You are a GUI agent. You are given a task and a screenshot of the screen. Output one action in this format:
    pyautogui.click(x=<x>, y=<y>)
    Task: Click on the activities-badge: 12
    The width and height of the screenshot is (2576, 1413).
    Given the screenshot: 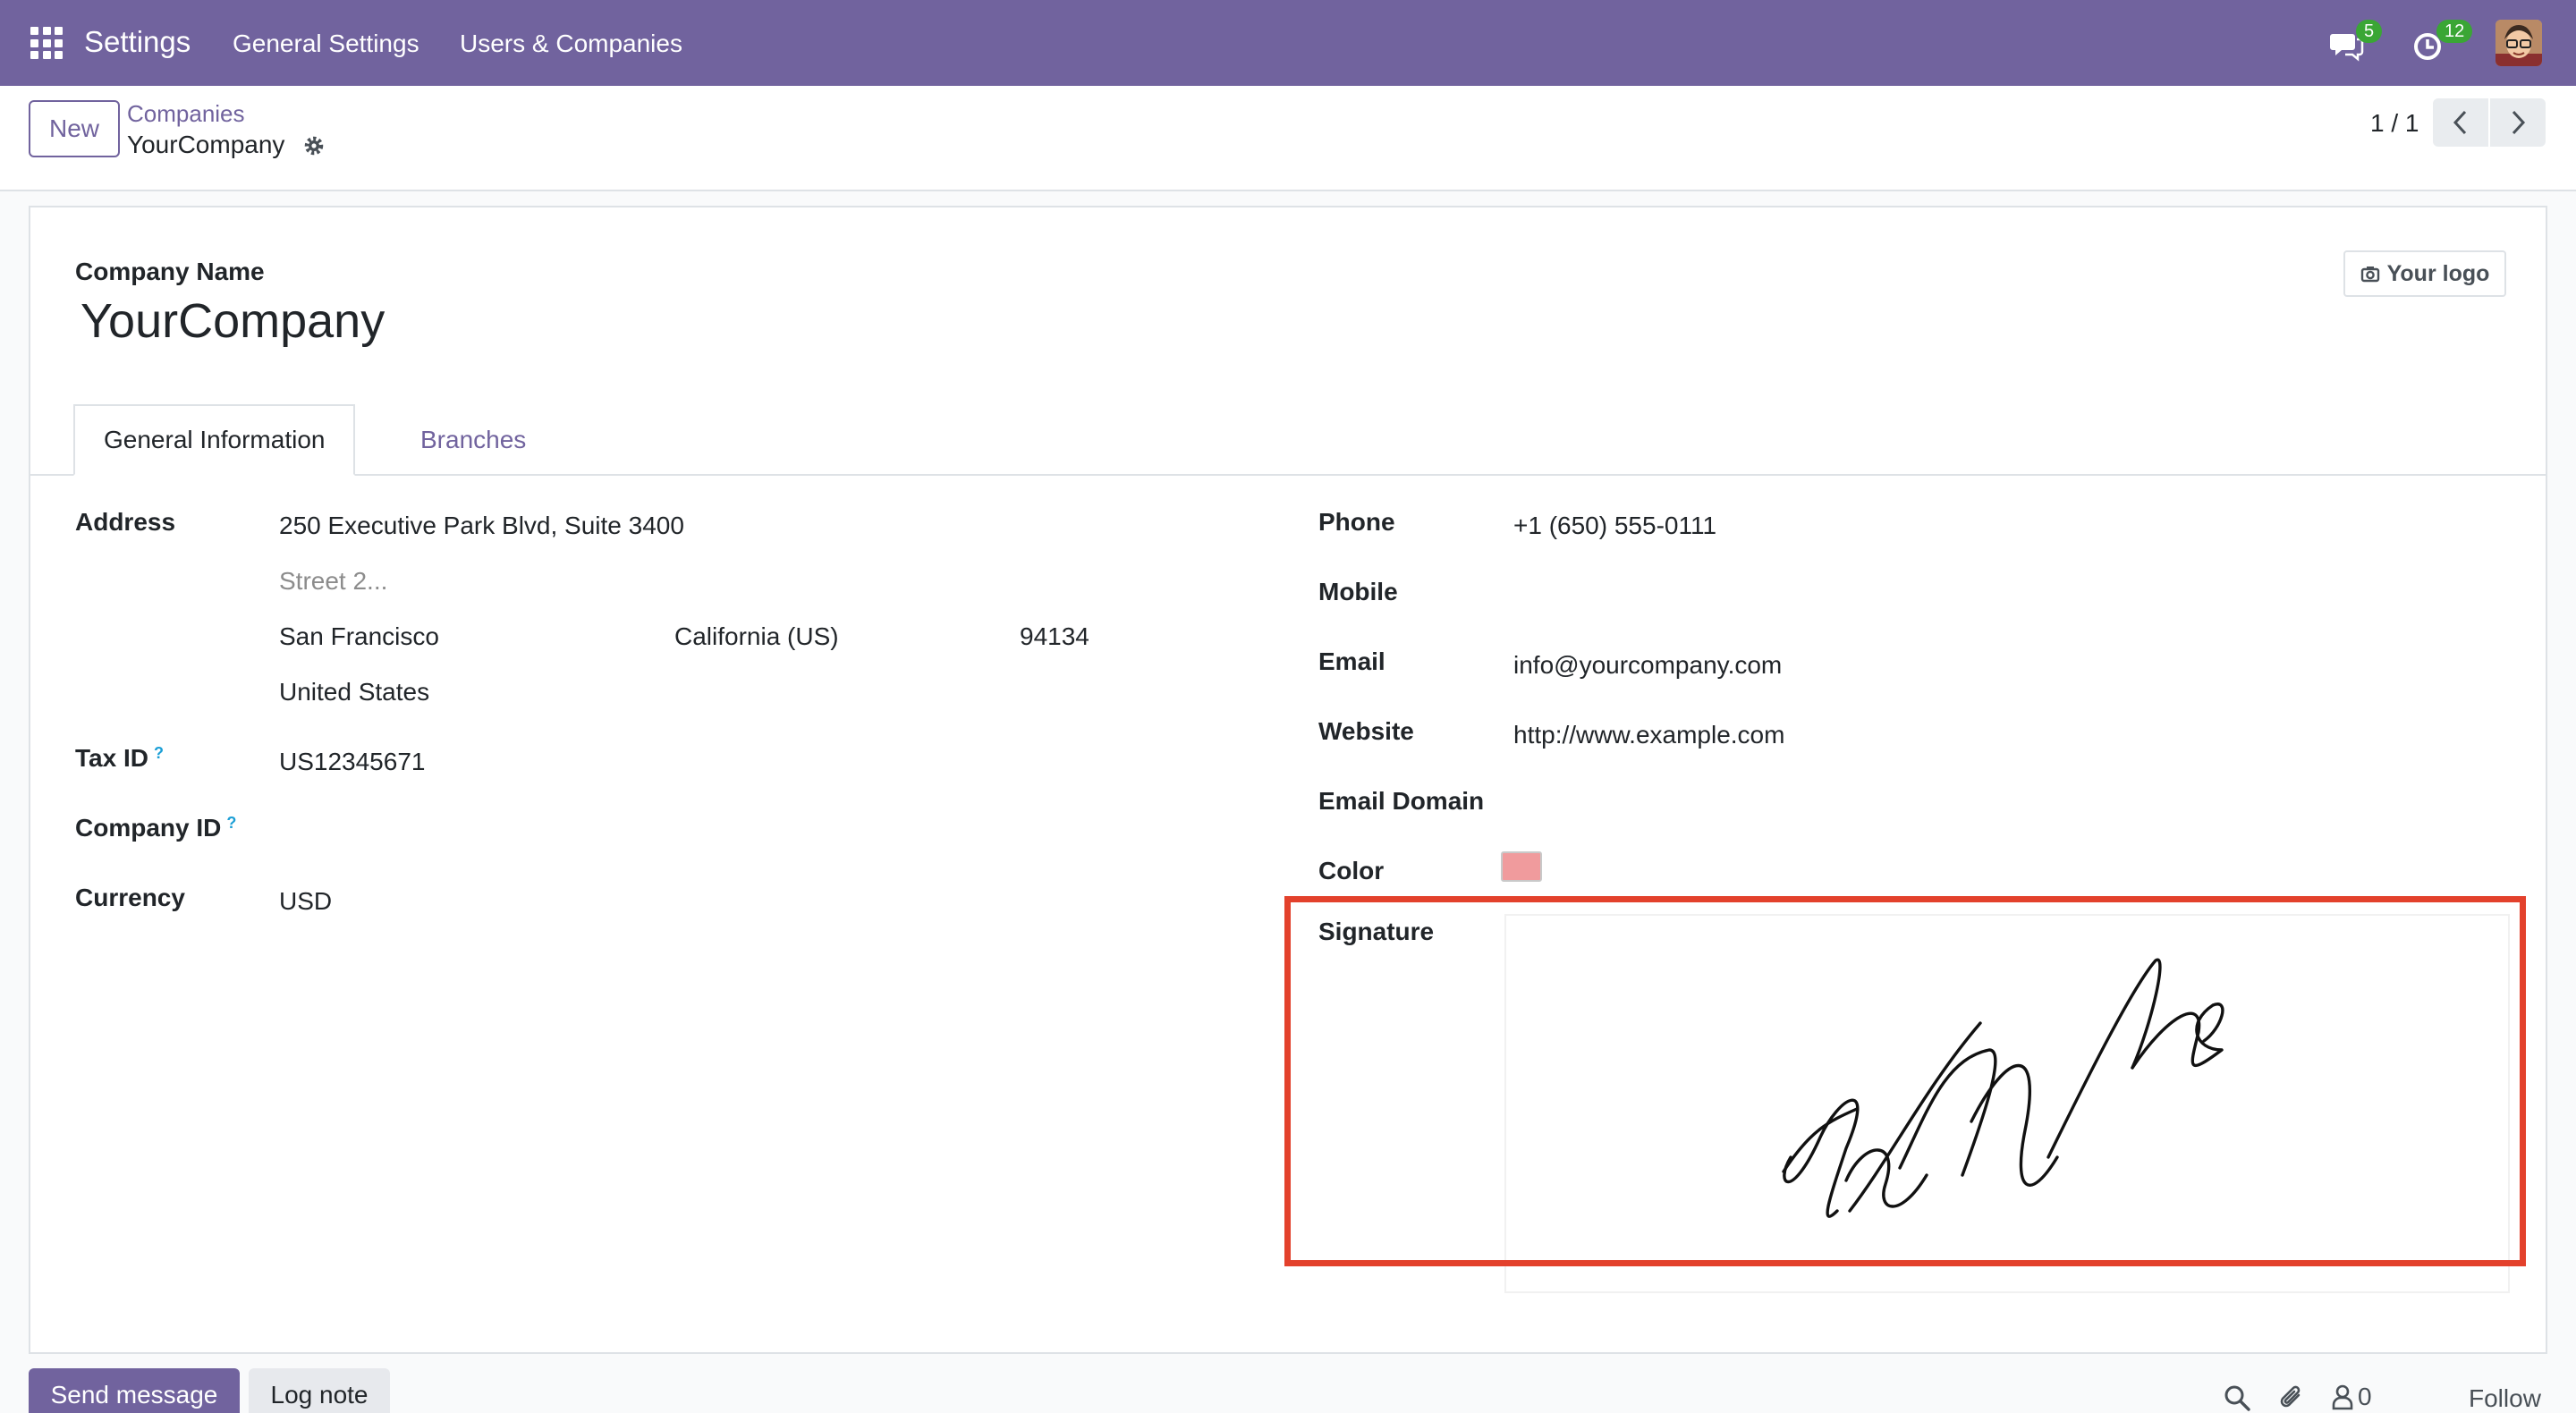 What is the action you would take?
    pyautogui.click(x=2454, y=31)
    